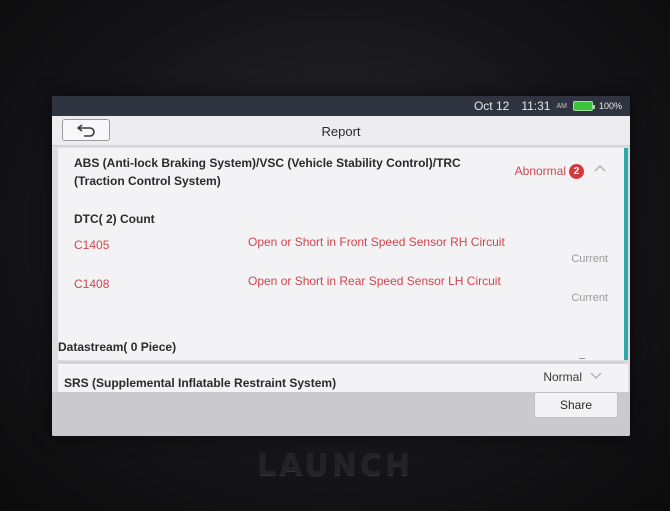 This screenshot has height=511, width=670. I want to click on status-bar: Oct 12 11:31 AM 100%, so click(341, 106).